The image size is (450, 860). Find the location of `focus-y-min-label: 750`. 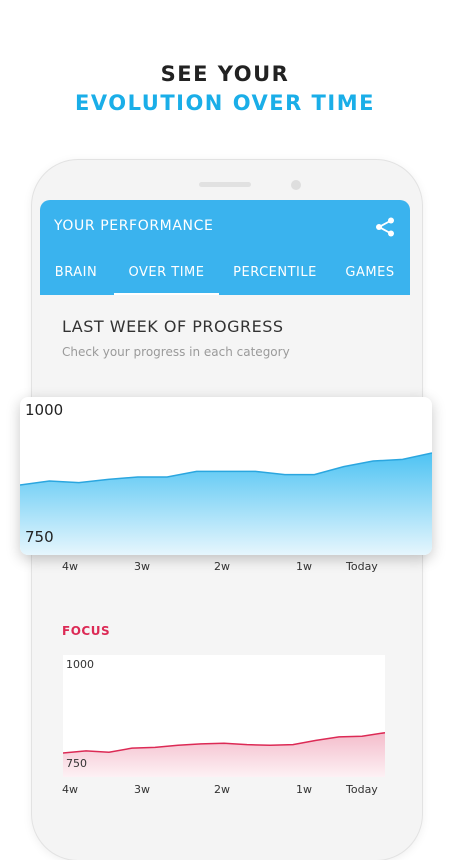

focus-y-min-label: 750 is located at coordinates (76, 763).